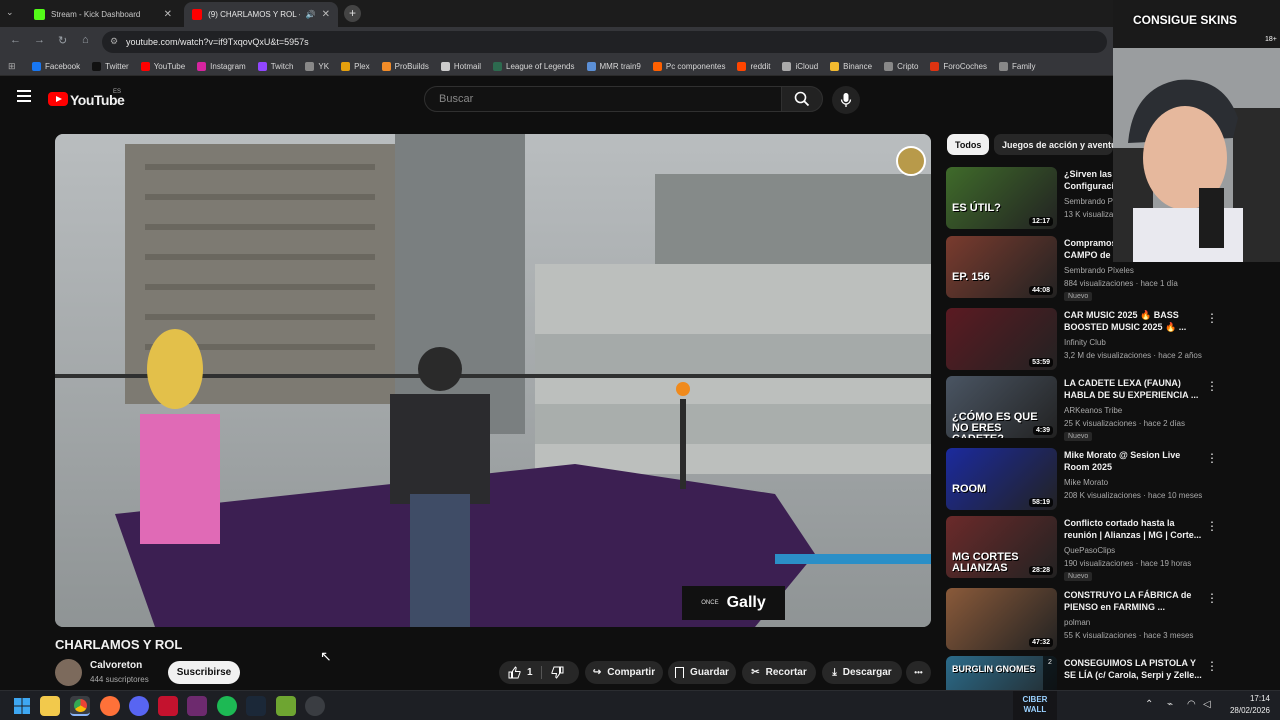 The image size is (1280, 720). What do you see at coordinates (352, 13) in the screenshot?
I see `new-tab-button: +` at bounding box center [352, 13].